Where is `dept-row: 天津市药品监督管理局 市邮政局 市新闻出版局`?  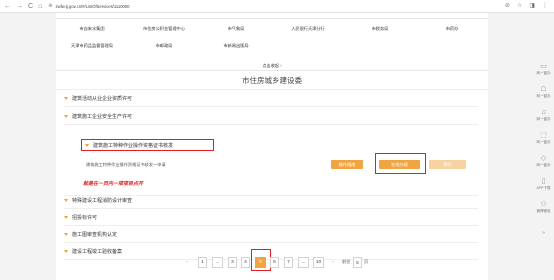 dept-row: 天津市药品监督管理局 市邮政局 市新闻出版局 is located at coordinates (272, 46).